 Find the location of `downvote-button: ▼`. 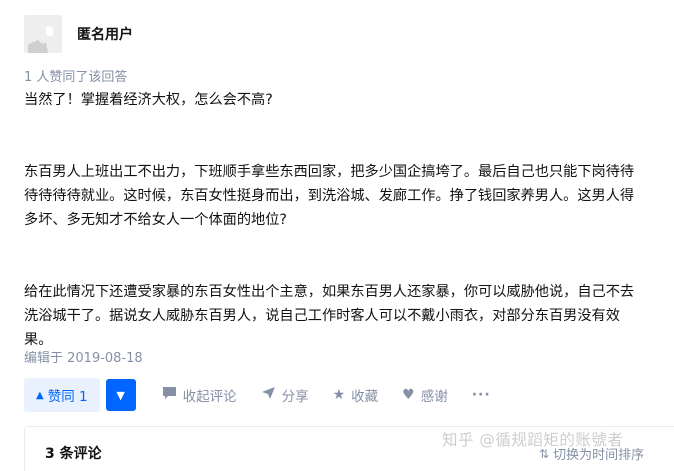

downvote-button: ▼ is located at coordinates (120, 395).